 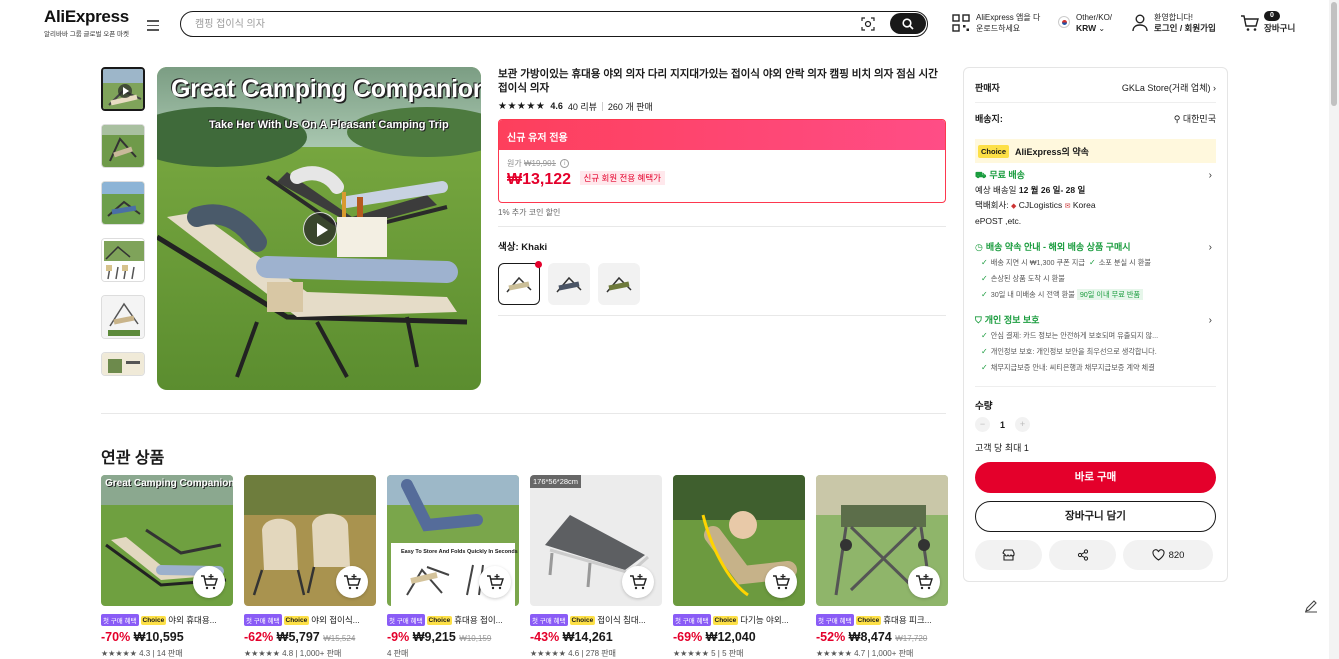 What do you see at coordinates (1032, 294) in the screenshot?
I see `guarantee-4: 30일 내 미배송 시 전액 환불` at bounding box center [1032, 294].